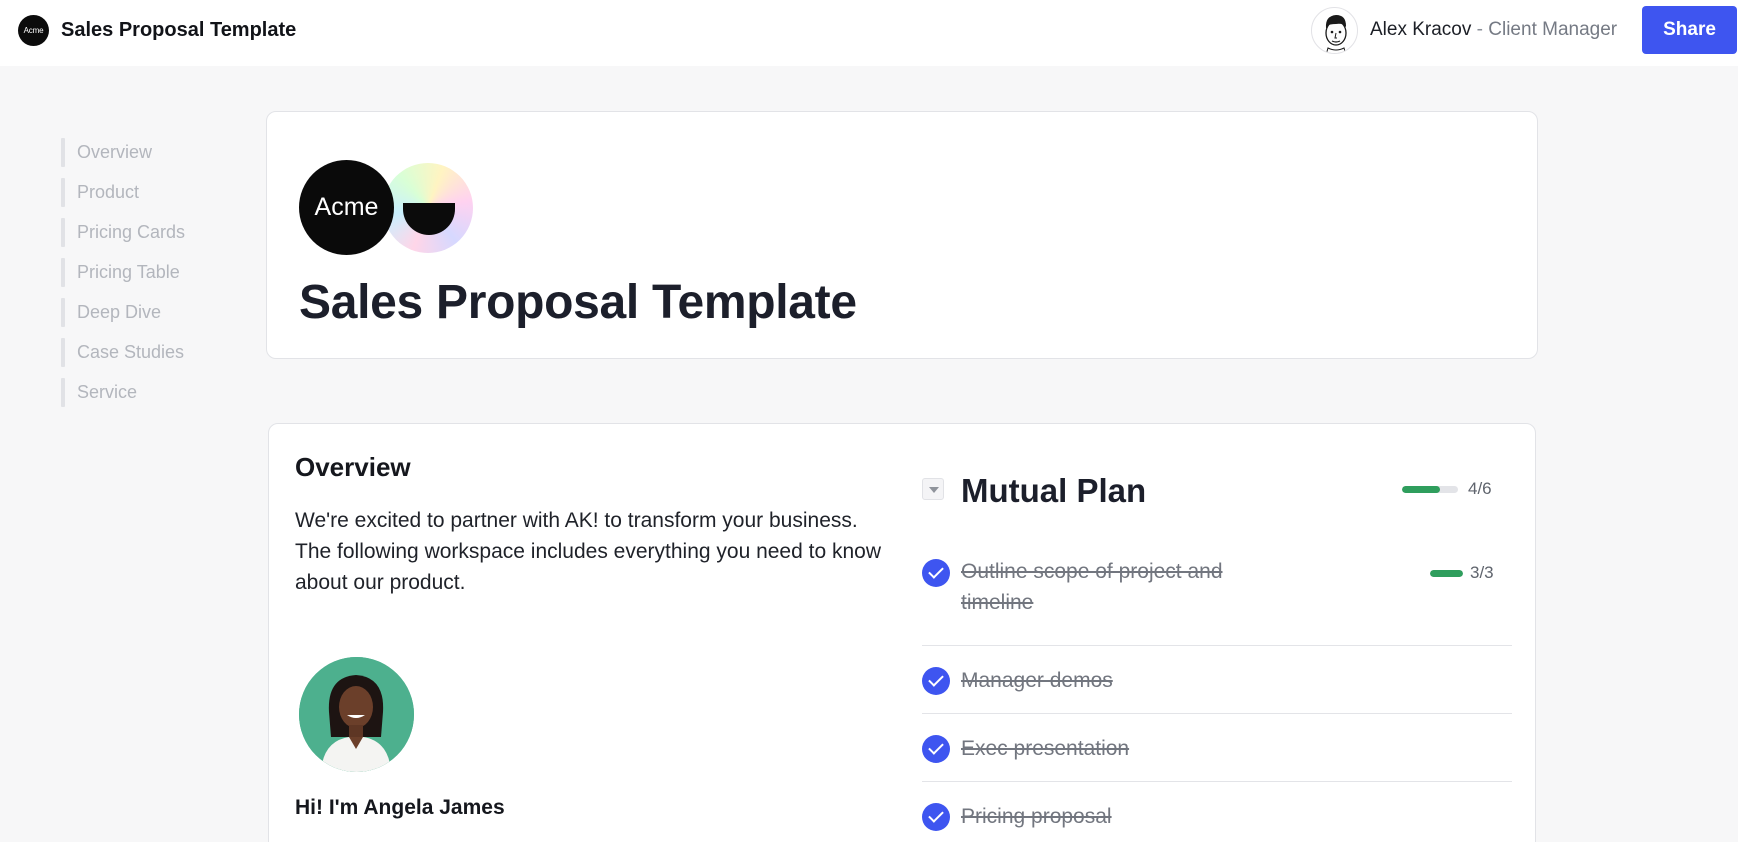 The image size is (1738, 842). I want to click on sidebar-item-pricing-table: Pricing Table, so click(123, 272).